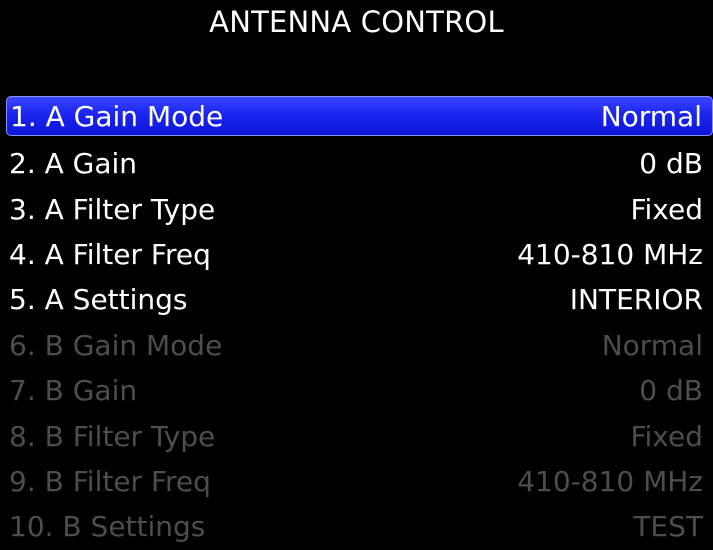 The width and height of the screenshot is (713, 550). Describe the element at coordinates (360, 163) in the screenshot. I see `menu-item-a-gain: 2. A Gain 0 dB` at that location.